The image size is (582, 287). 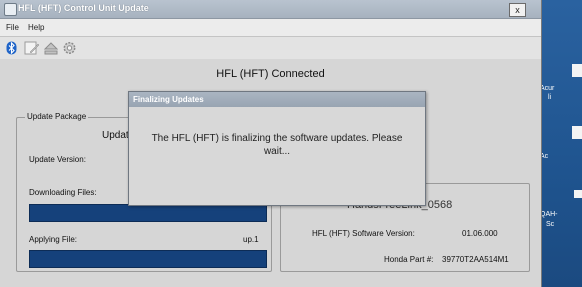 What do you see at coordinates (270, 28) in the screenshot?
I see `menu-bar: File Help` at bounding box center [270, 28].